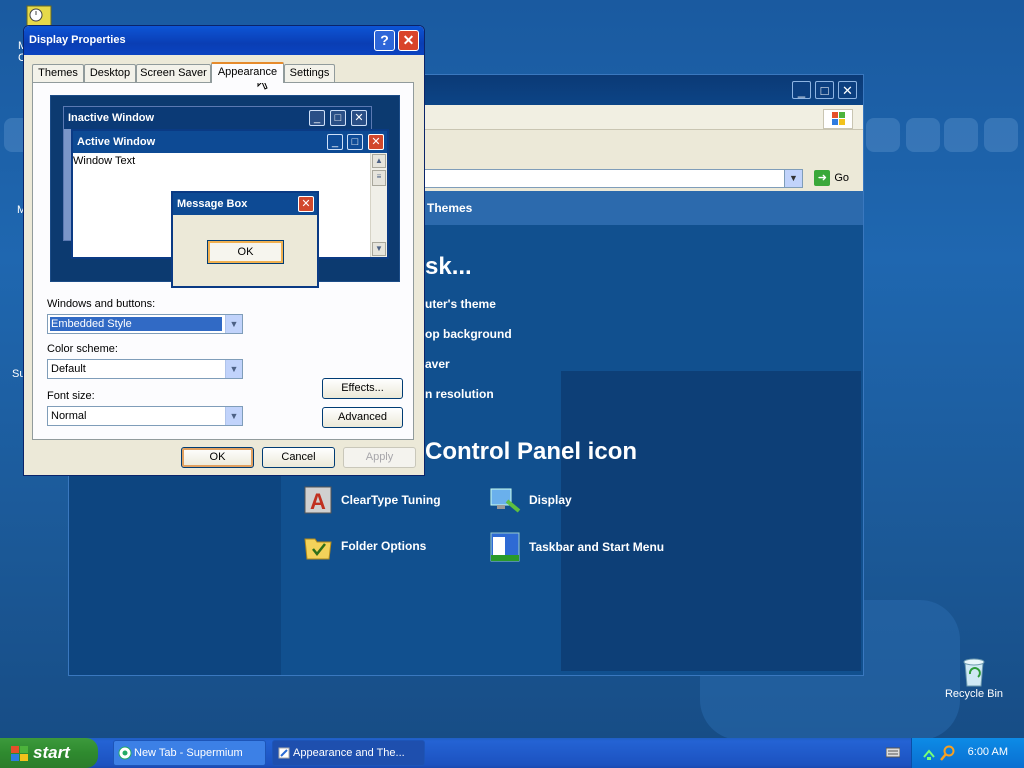 This screenshot has height=768, width=1024. I want to click on ok-button: OK, so click(217, 457).